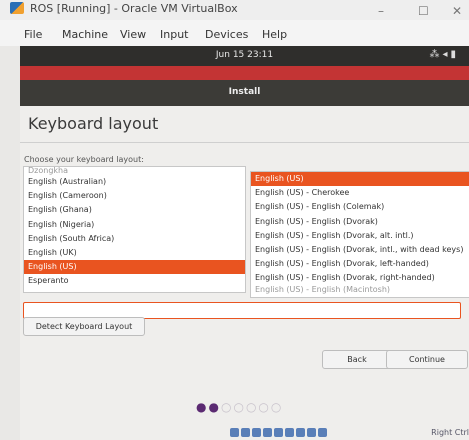 The image size is (469, 440). Describe the element at coordinates (300, 432) in the screenshot. I see `recording-icon` at that location.